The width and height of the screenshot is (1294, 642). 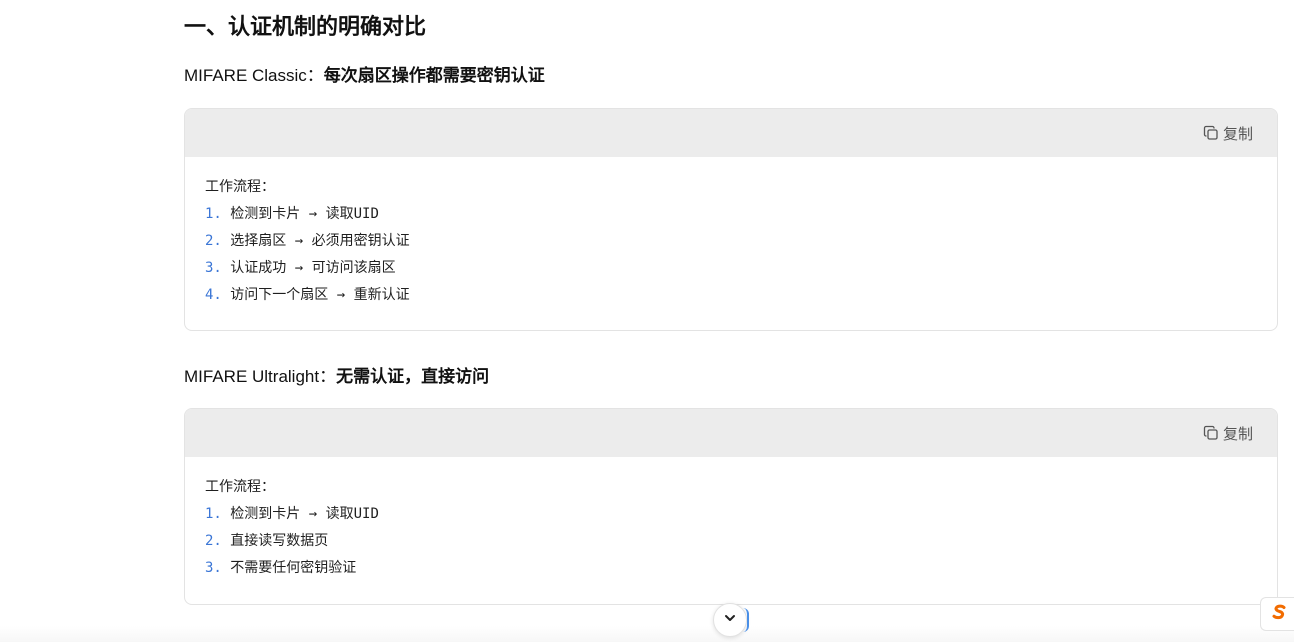 What do you see at coordinates (731, 244) in the screenshot?
I see `code-step: 2. 选择扇区 → 必须用密钥认证` at bounding box center [731, 244].